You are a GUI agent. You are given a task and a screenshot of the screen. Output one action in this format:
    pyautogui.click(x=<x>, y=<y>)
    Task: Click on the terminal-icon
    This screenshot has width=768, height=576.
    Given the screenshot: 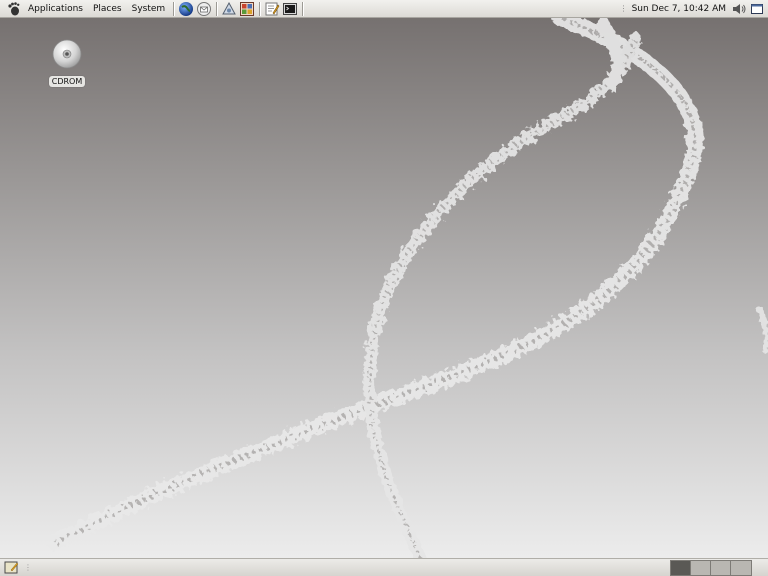 What is the action you would take?
    pyautogui.click(x=290, y=9)
    